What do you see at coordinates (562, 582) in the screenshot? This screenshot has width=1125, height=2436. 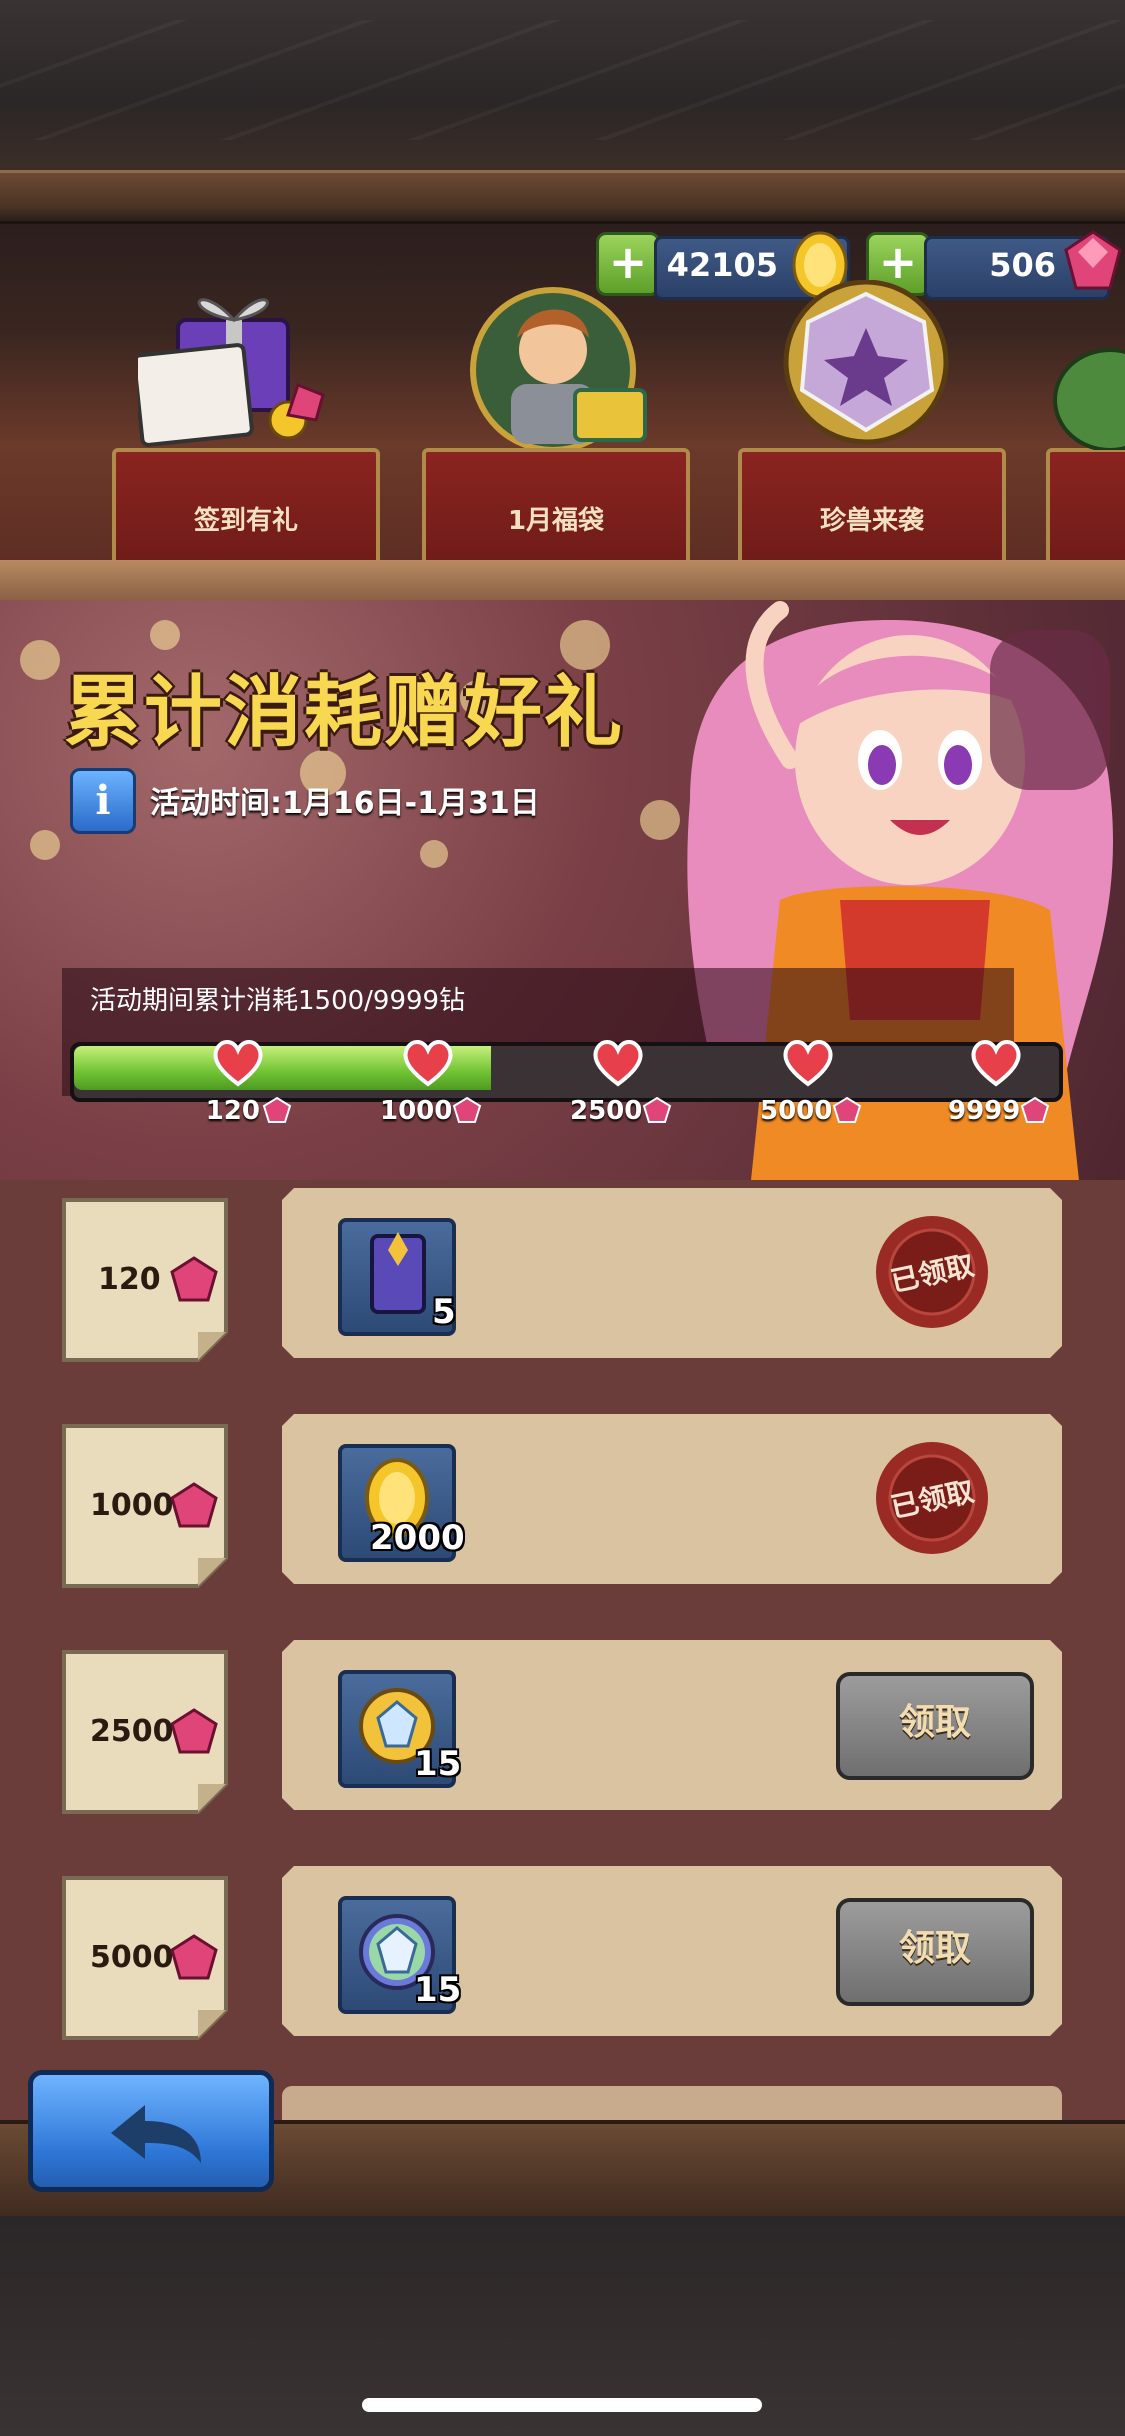 I see `strip-divider` at bounding box center [562, 582].